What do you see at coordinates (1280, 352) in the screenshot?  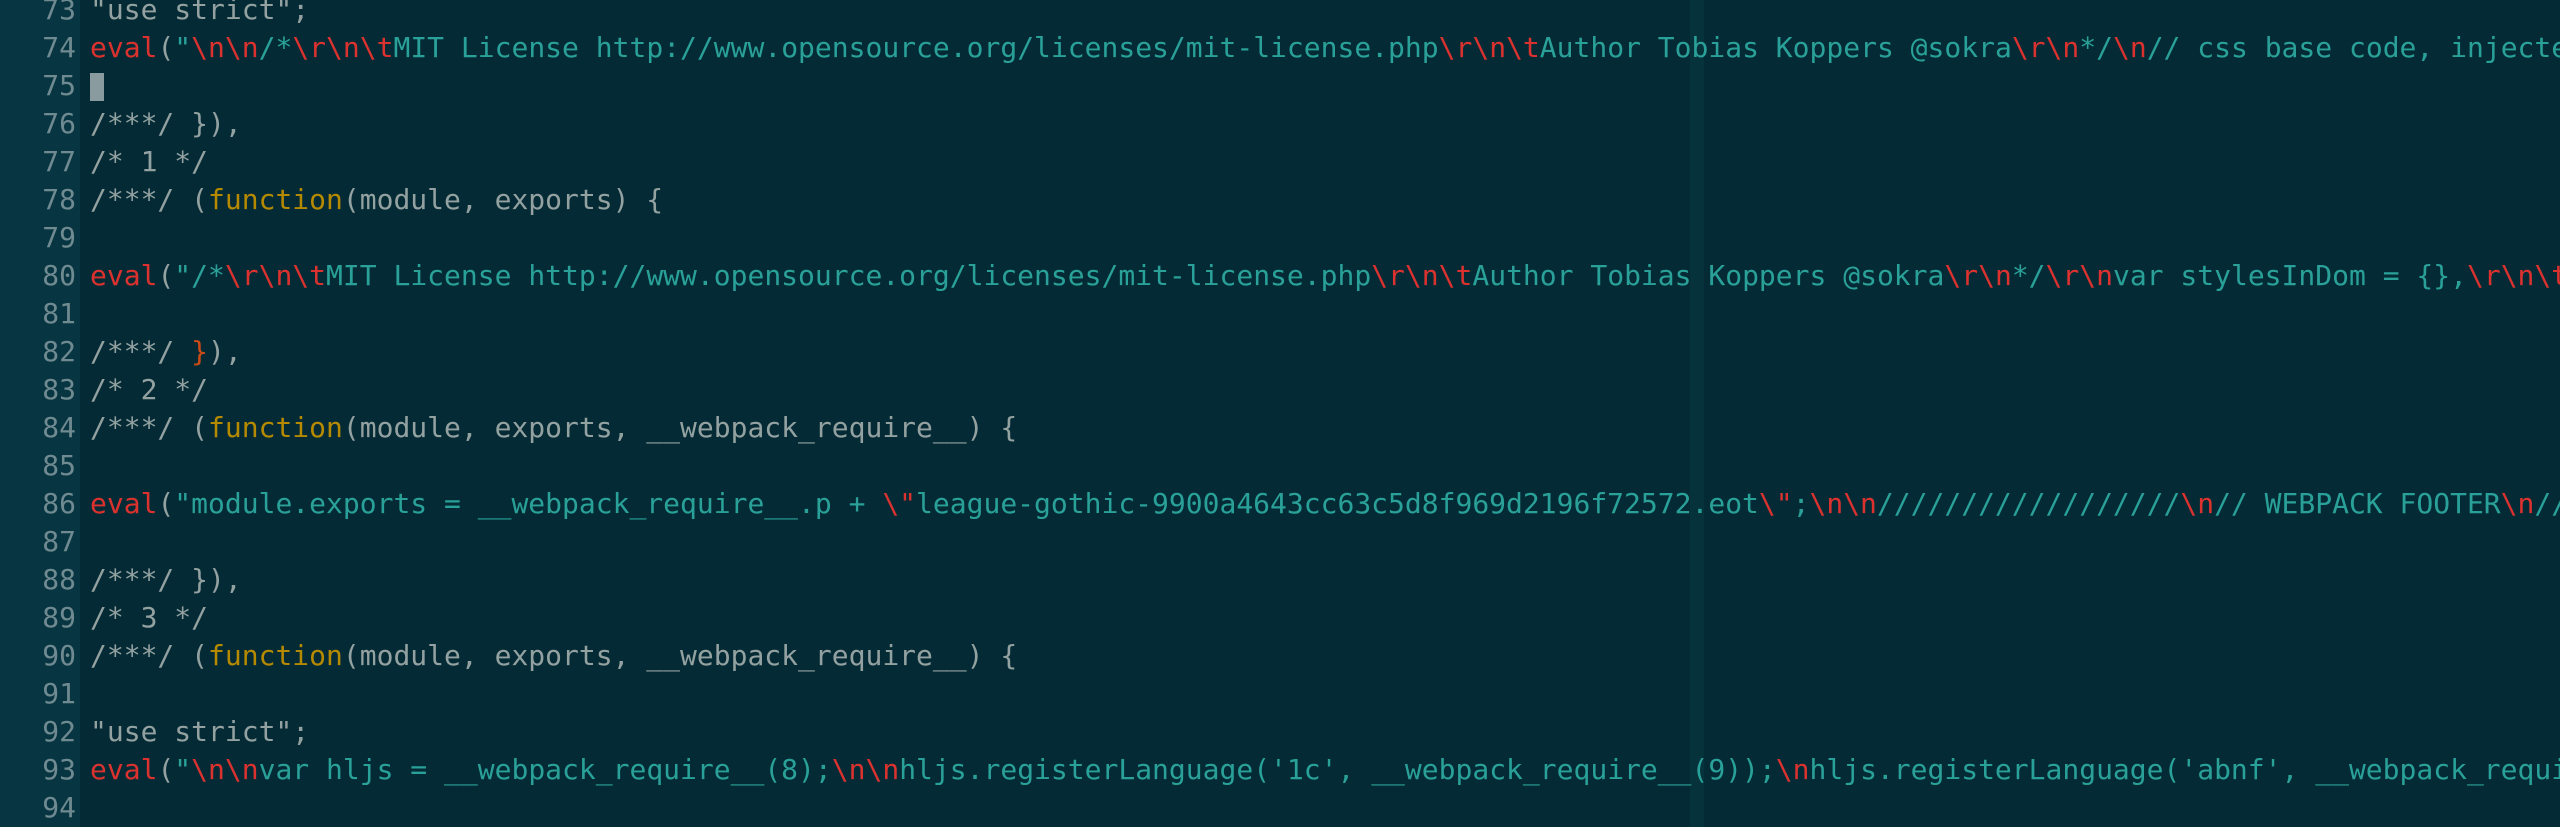 I see `code-line: 82 /***/ }),` at bounding box center [1280, 352].